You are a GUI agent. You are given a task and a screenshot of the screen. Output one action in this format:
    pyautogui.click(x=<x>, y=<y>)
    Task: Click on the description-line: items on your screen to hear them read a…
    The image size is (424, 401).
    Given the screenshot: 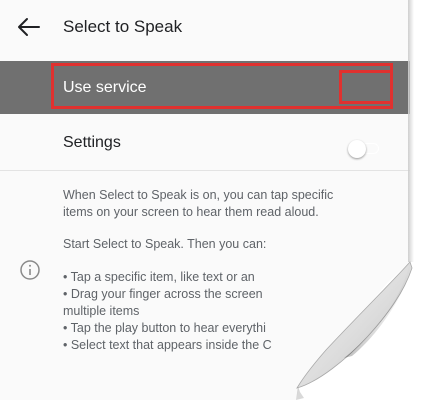 What is the action you would take?
    pyautogui.click(x=191, y=212)
    